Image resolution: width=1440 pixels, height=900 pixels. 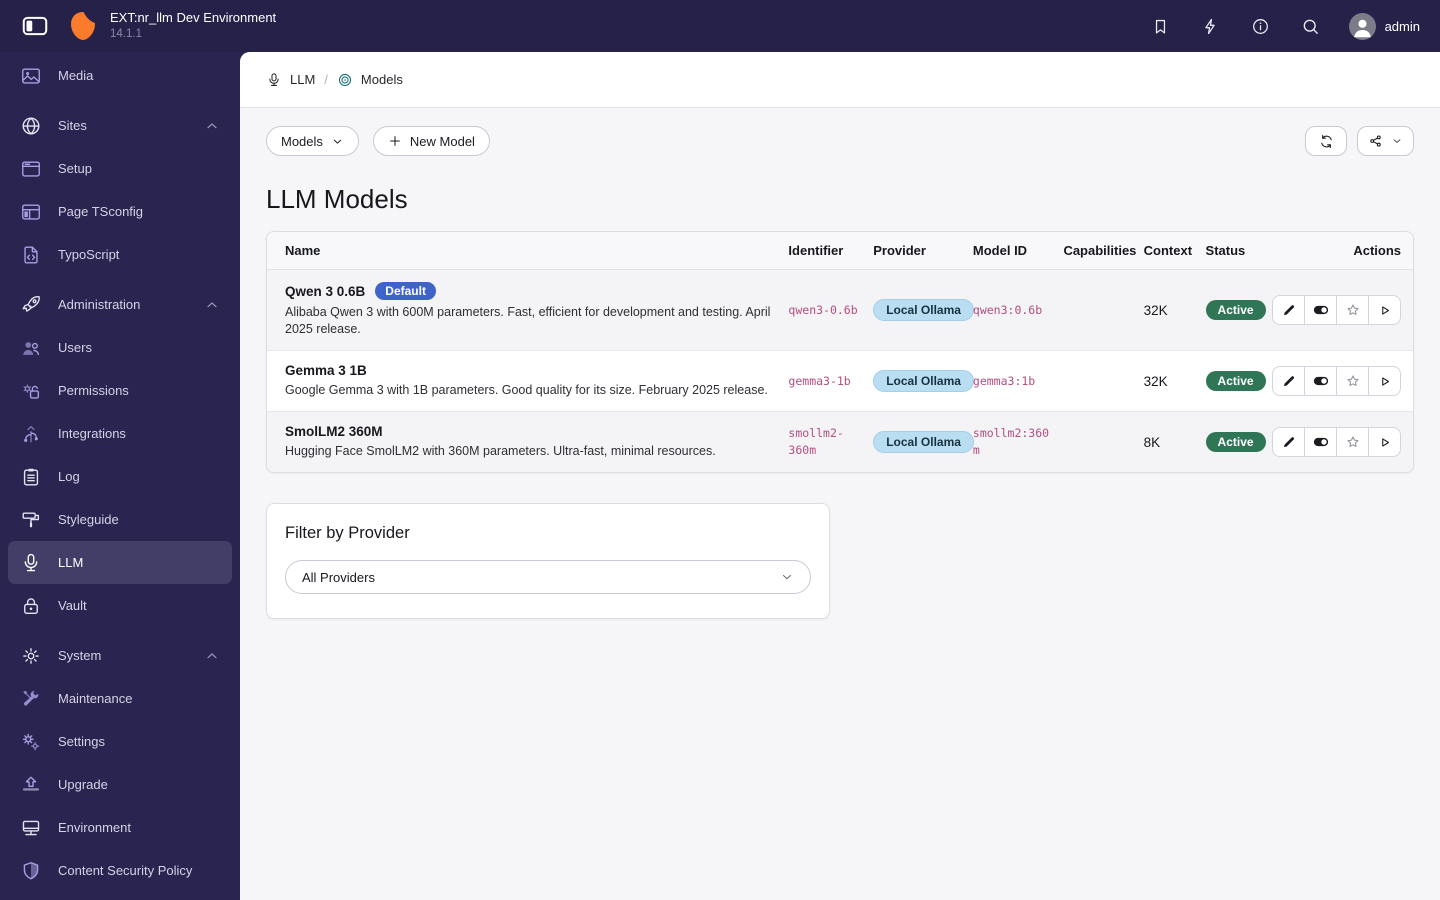 What do you see at coordinates (405, 291) in the screenshot?
I see `default-badge: Default` at bounding box center [405, 291].